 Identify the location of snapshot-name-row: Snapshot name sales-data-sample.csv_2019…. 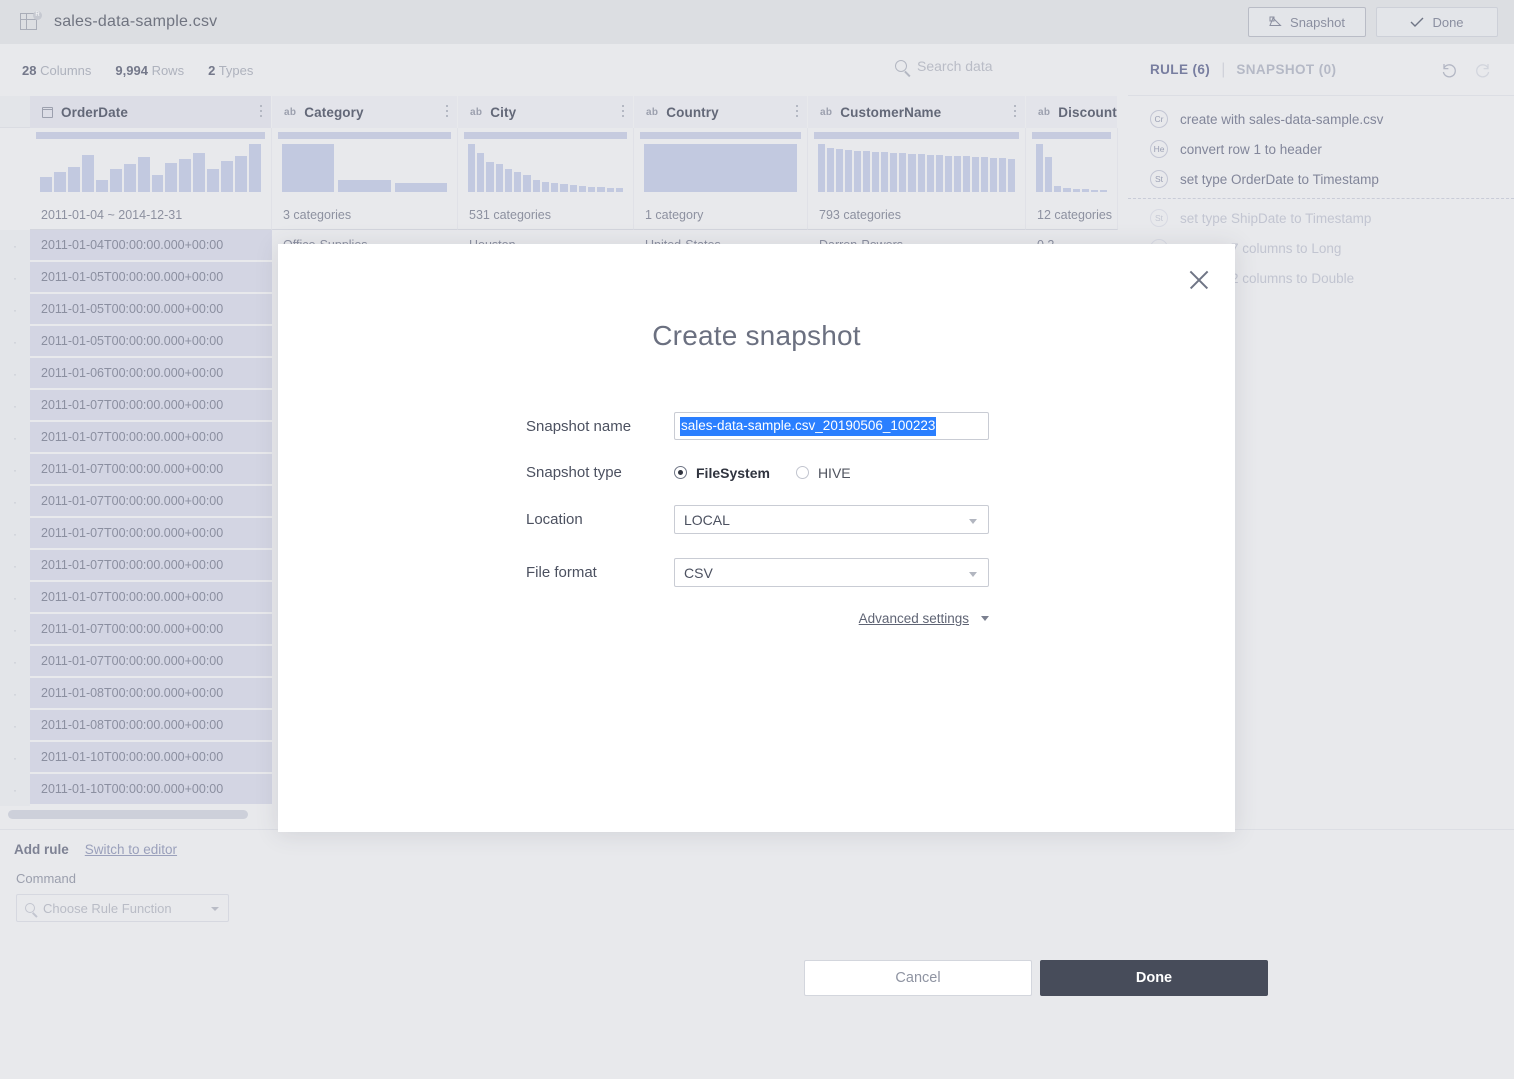
(880, 426).